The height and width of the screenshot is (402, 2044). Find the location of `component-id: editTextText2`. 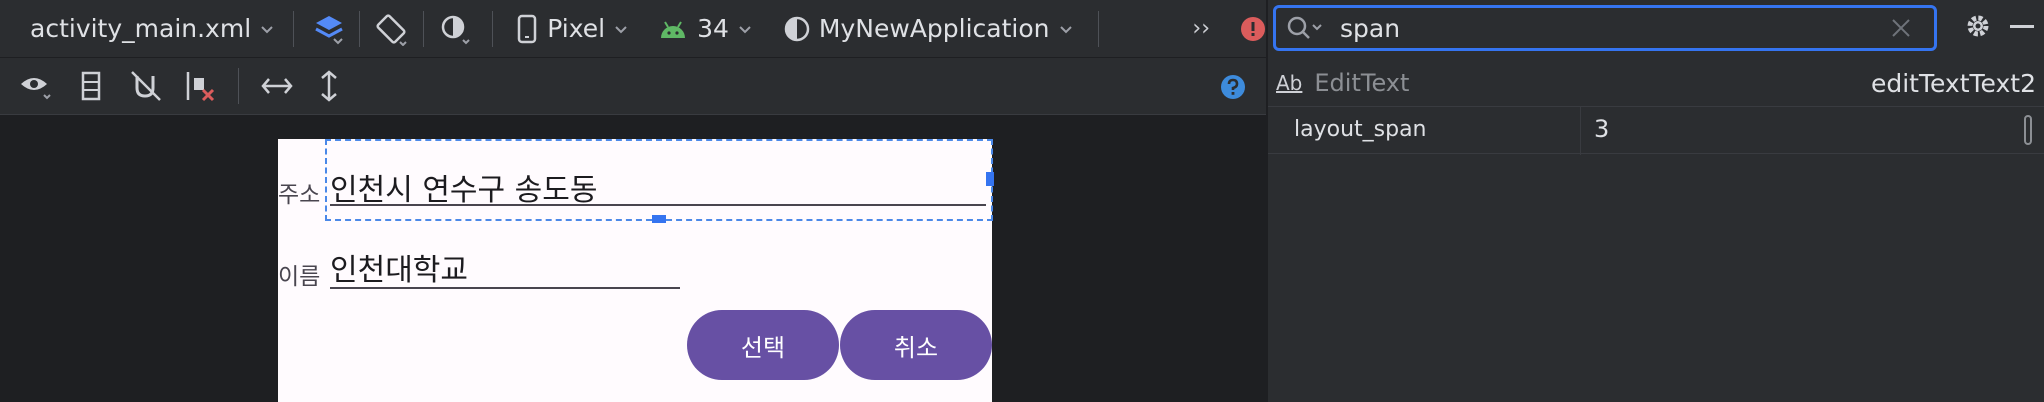

component-id: editTextText2 is located at coordinates (1953, 83).